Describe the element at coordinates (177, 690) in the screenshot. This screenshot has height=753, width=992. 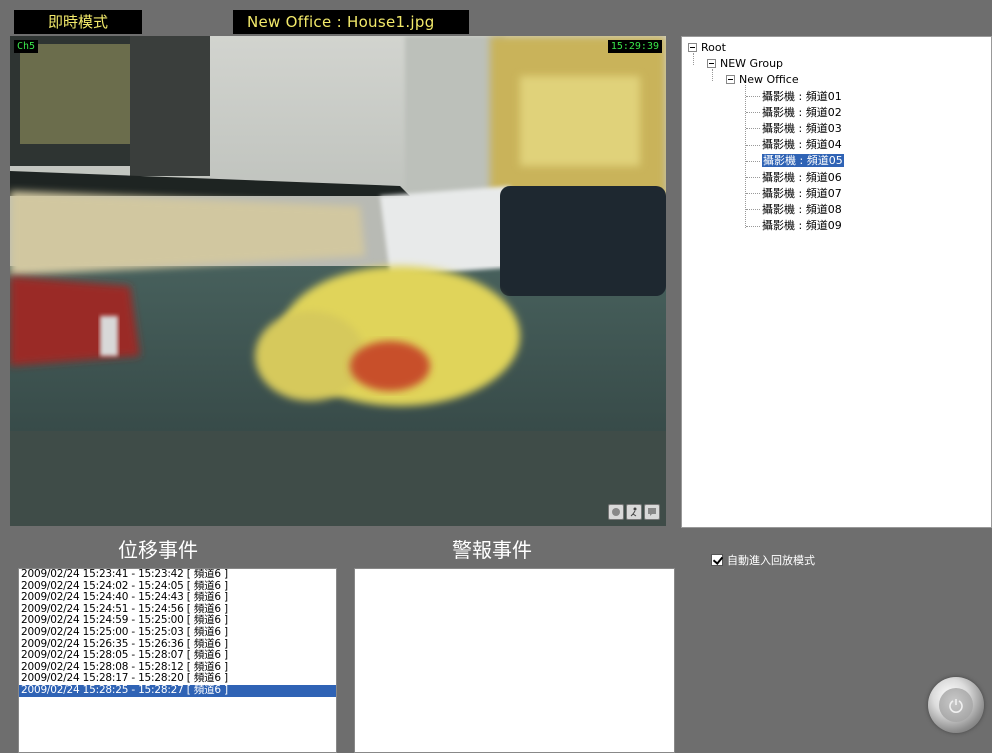
I see `list-item-selected: 2009/02/24 15:28:25 - 15:28:27 [ 頻道6 ]` at that location.